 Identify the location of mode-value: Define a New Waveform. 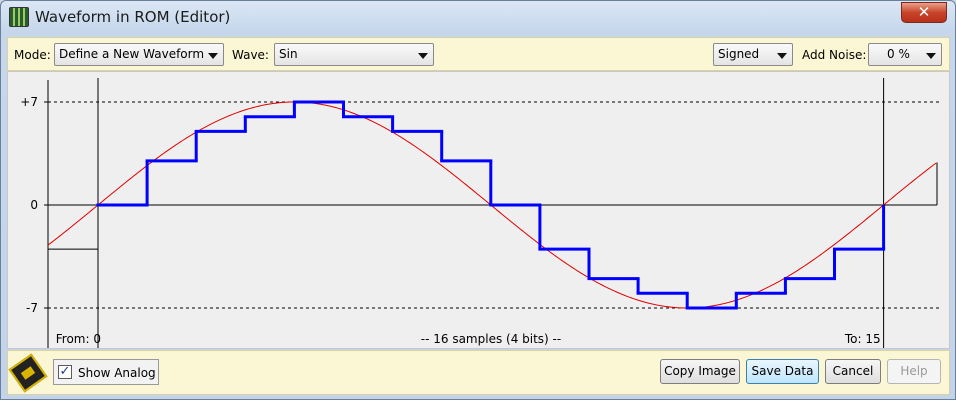
(132, 54).